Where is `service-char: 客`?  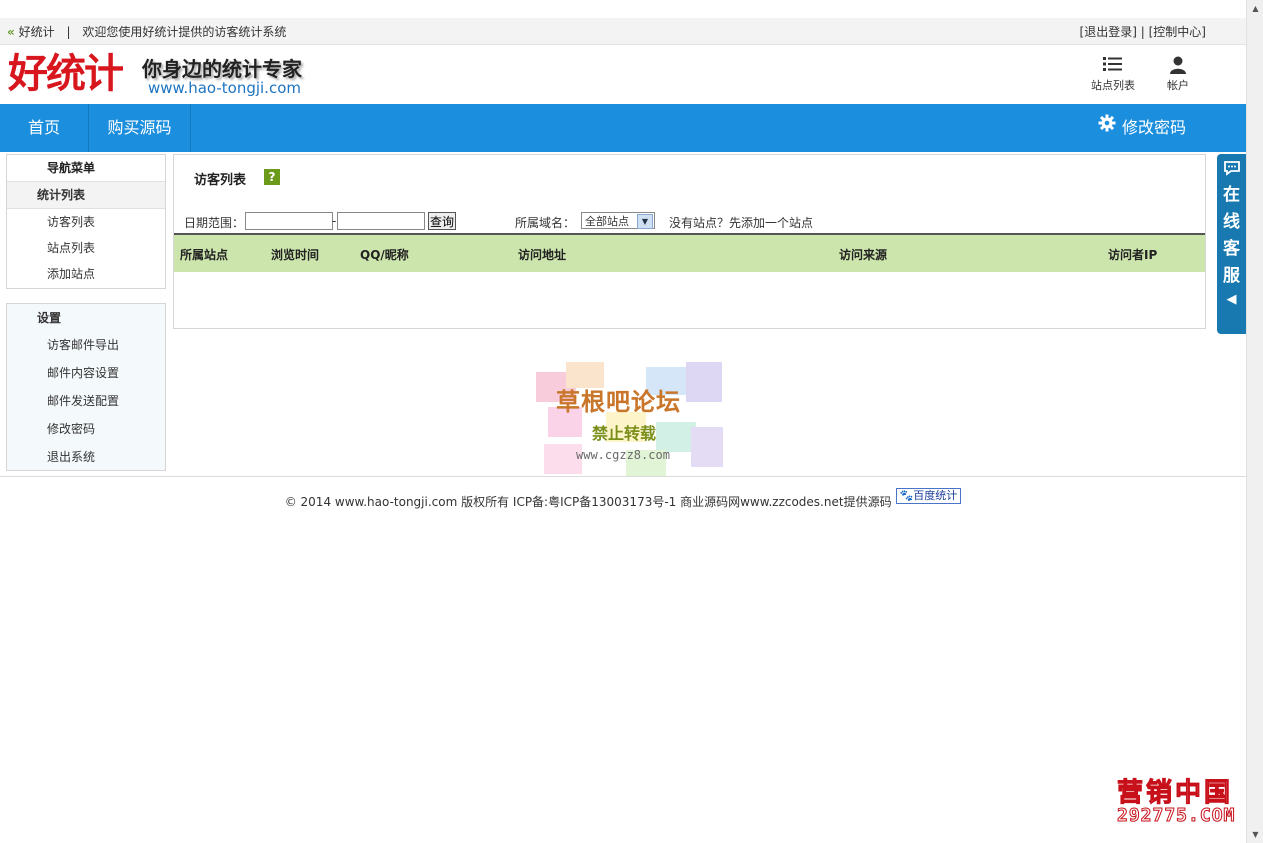 service-char: 客 is located at coordinates (1231, 249).